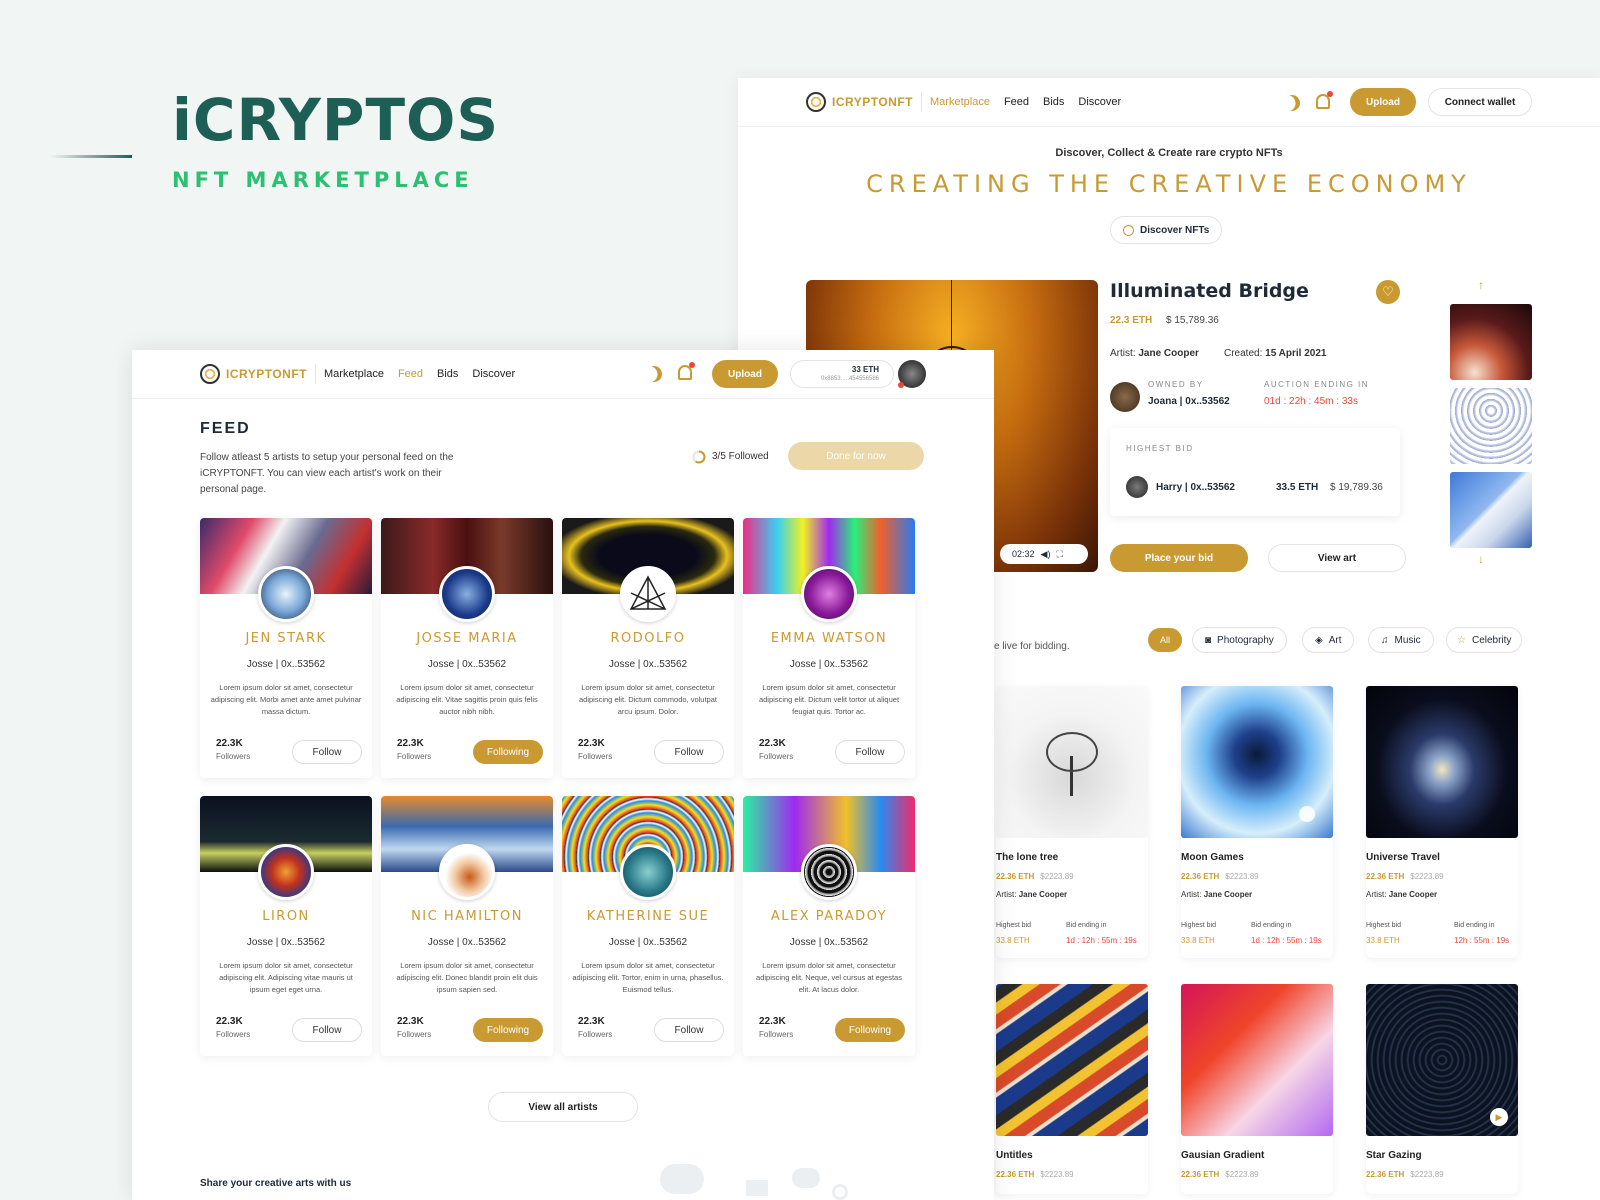 Image resolution: width=1600 pixels, height=1200 pixels. I want to click on art-artist: Artist: Jane Cooper, so click(1401, 894).